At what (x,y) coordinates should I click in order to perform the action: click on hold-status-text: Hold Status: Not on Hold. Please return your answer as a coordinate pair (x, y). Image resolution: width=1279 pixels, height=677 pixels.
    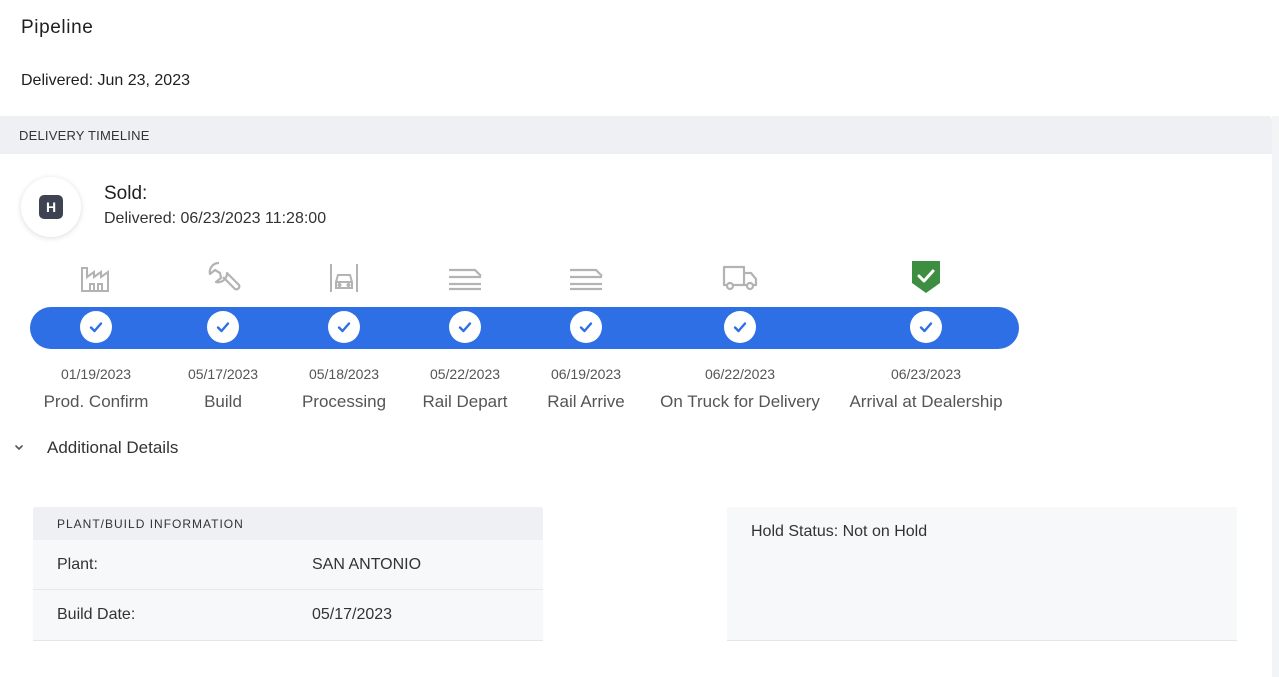
    Looking at the image, I should click on (839, 531).